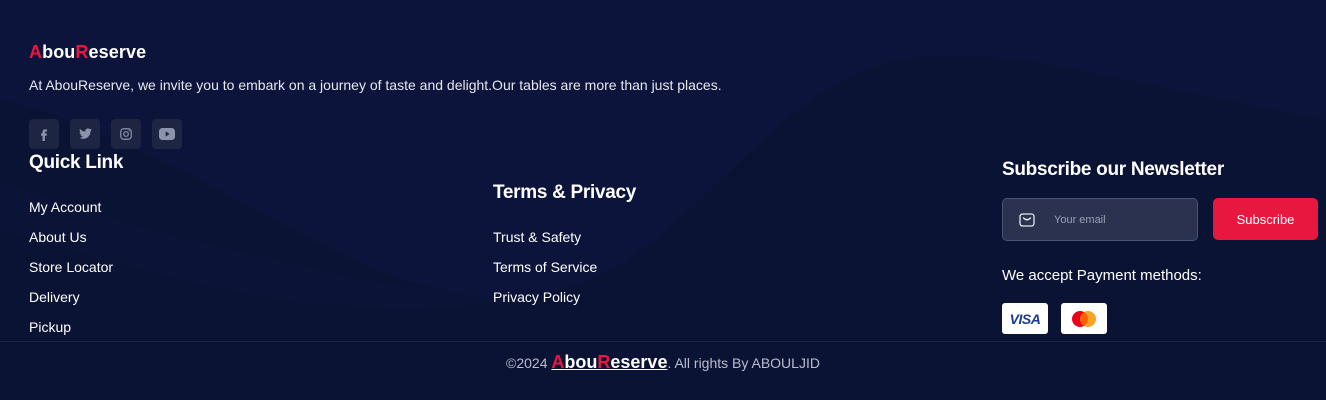 This screenshot has width=1326, height=400. Describe the element at coordinates (1027, 219) in the screenshot. I see `mail-icon` at that location.